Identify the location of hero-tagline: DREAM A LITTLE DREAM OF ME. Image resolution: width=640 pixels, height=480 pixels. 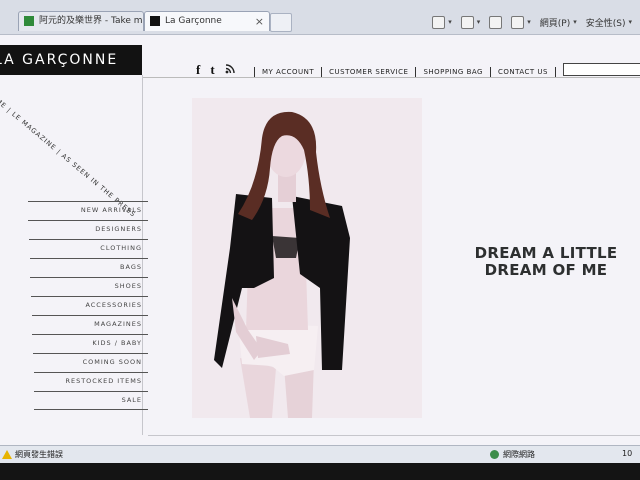
(546, 262).